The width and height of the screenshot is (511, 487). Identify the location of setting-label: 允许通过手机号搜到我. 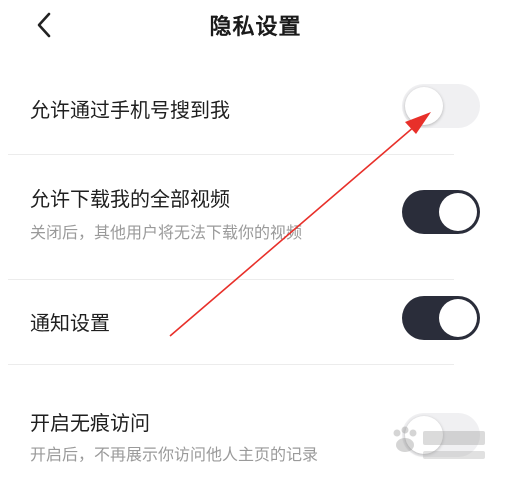
(130, 110).